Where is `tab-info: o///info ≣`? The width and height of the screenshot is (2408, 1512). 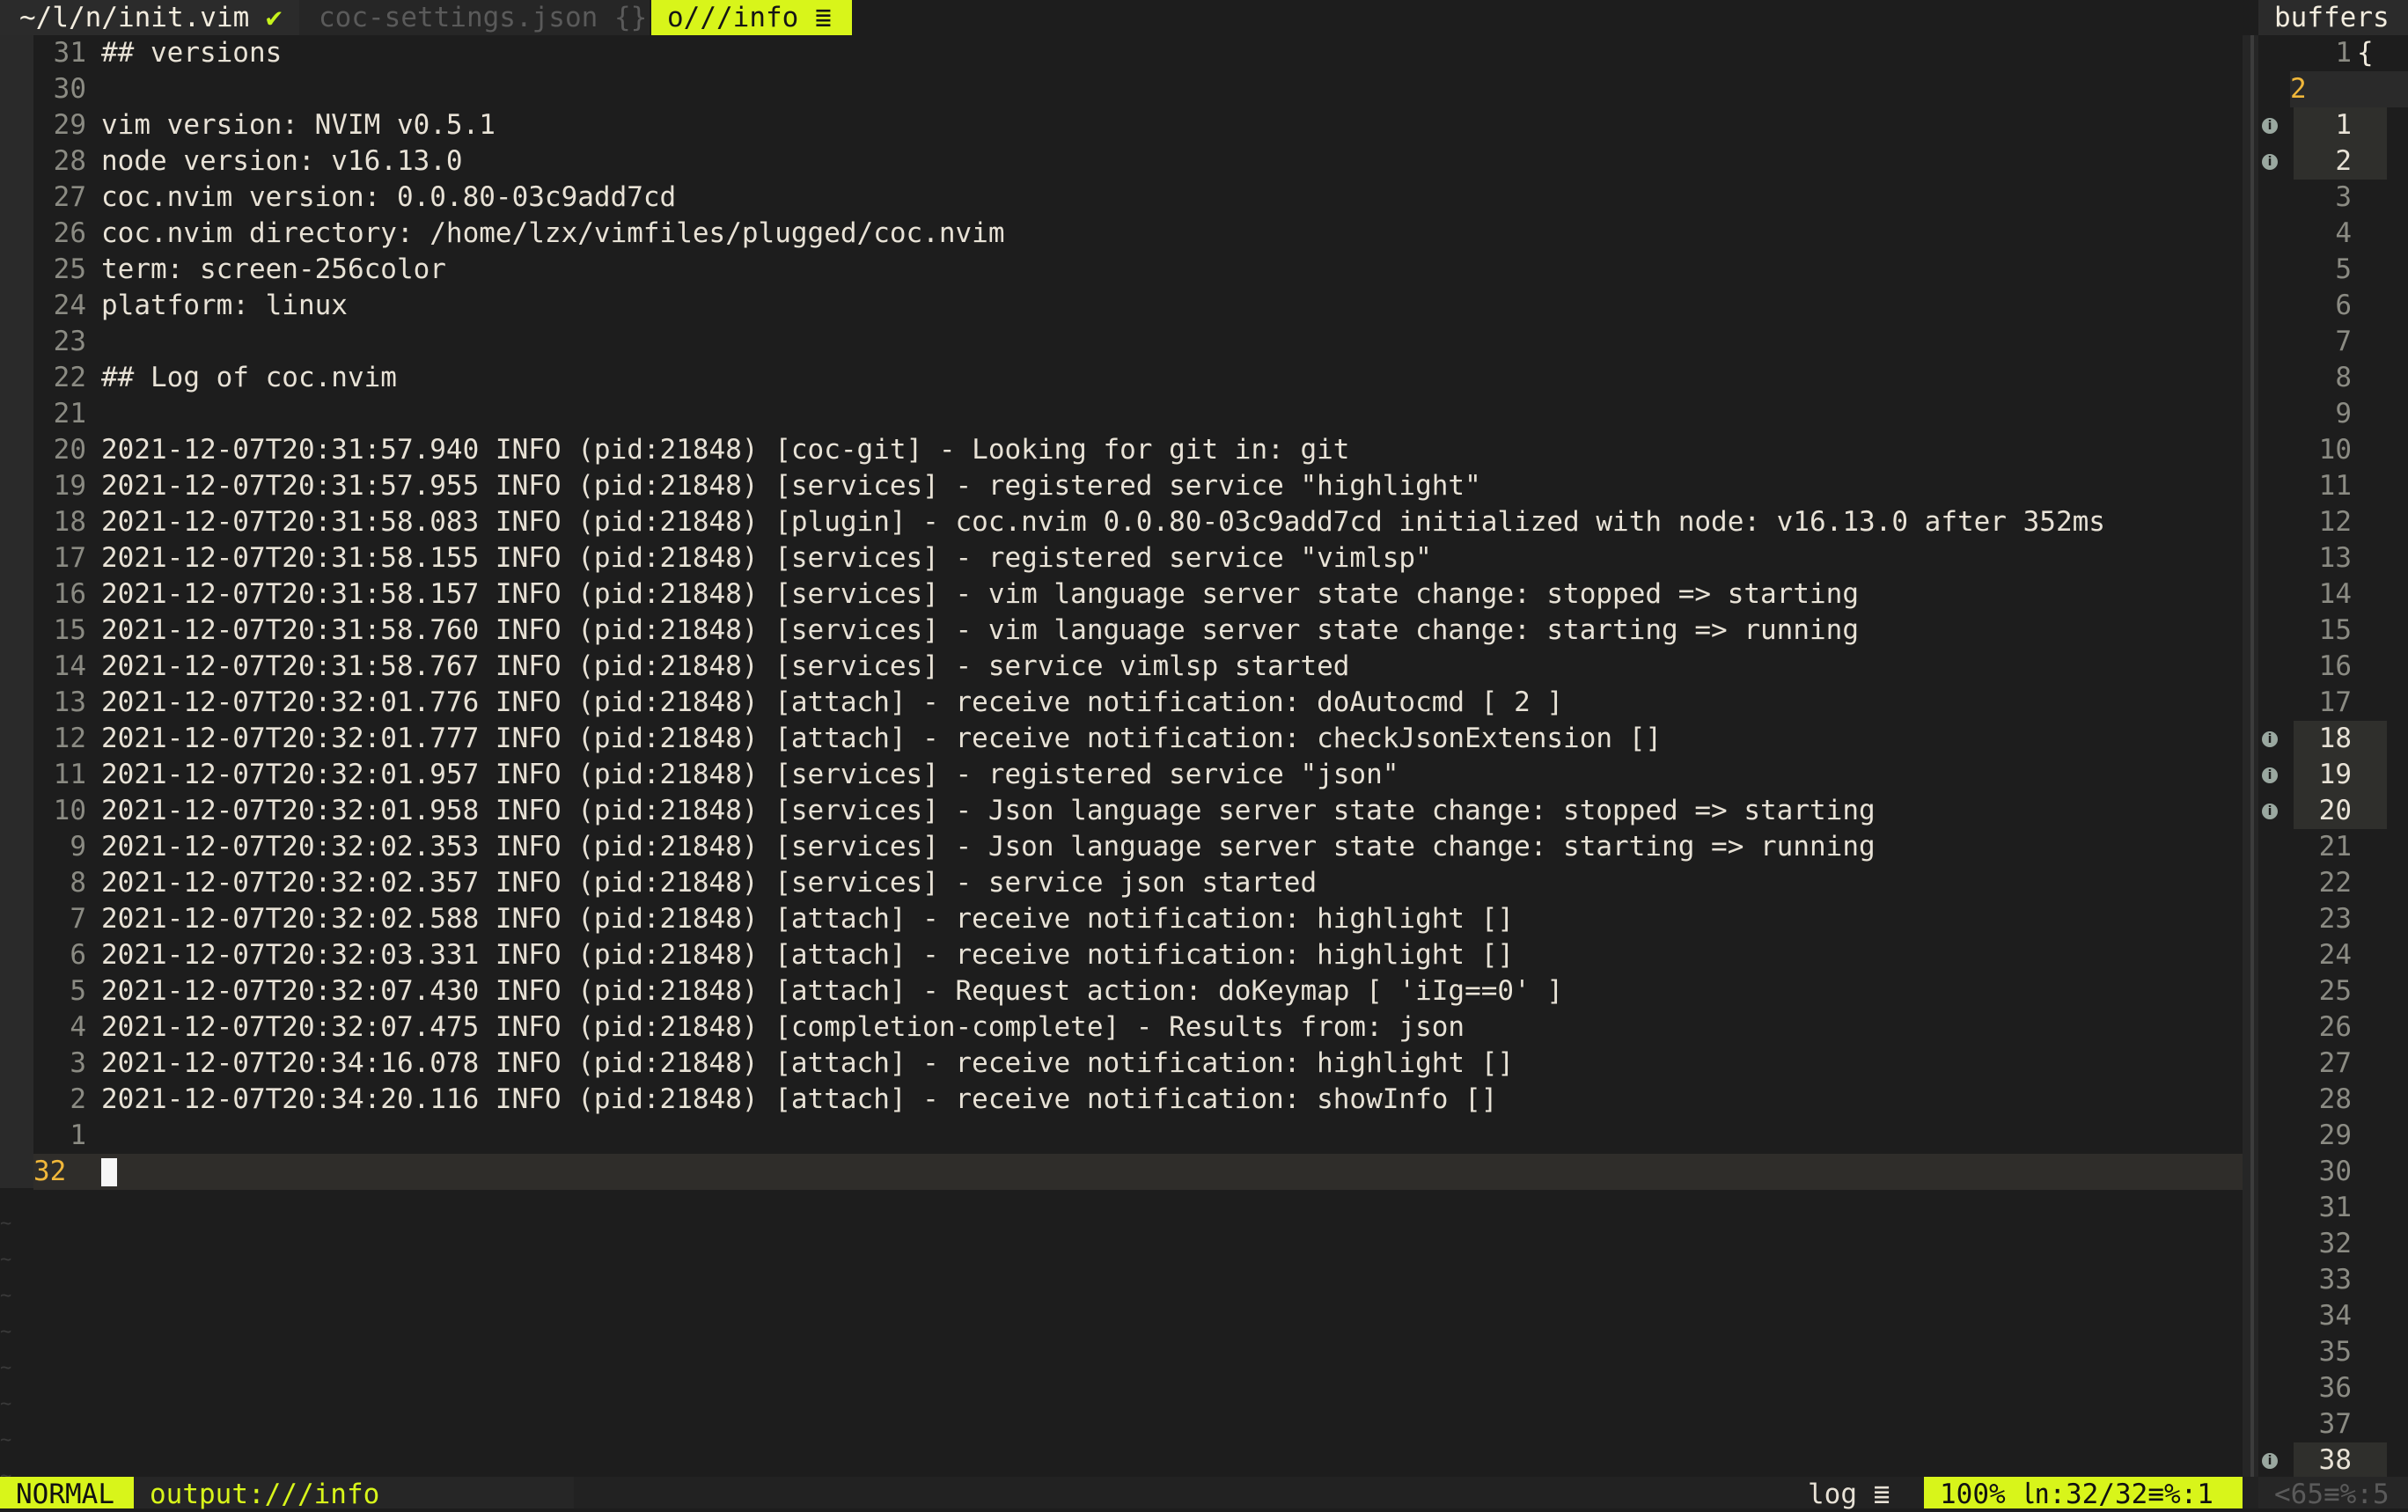 tab-info: o///info ≣ is located at coordinates (751, 17).